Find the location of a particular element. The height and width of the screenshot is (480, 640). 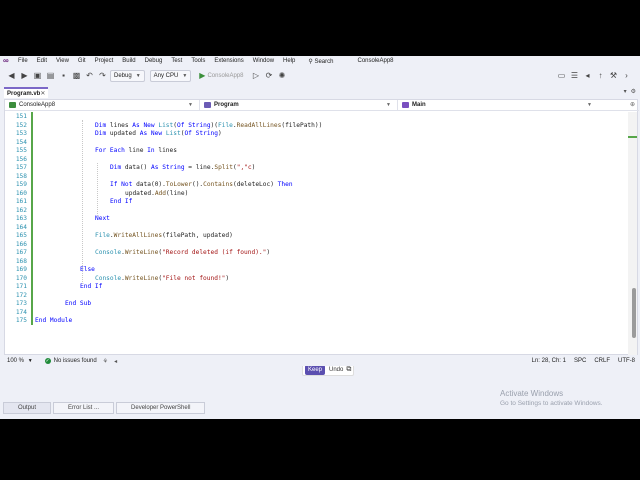

run-target: ConsoleApp8 is located at coordinates (225, 75).